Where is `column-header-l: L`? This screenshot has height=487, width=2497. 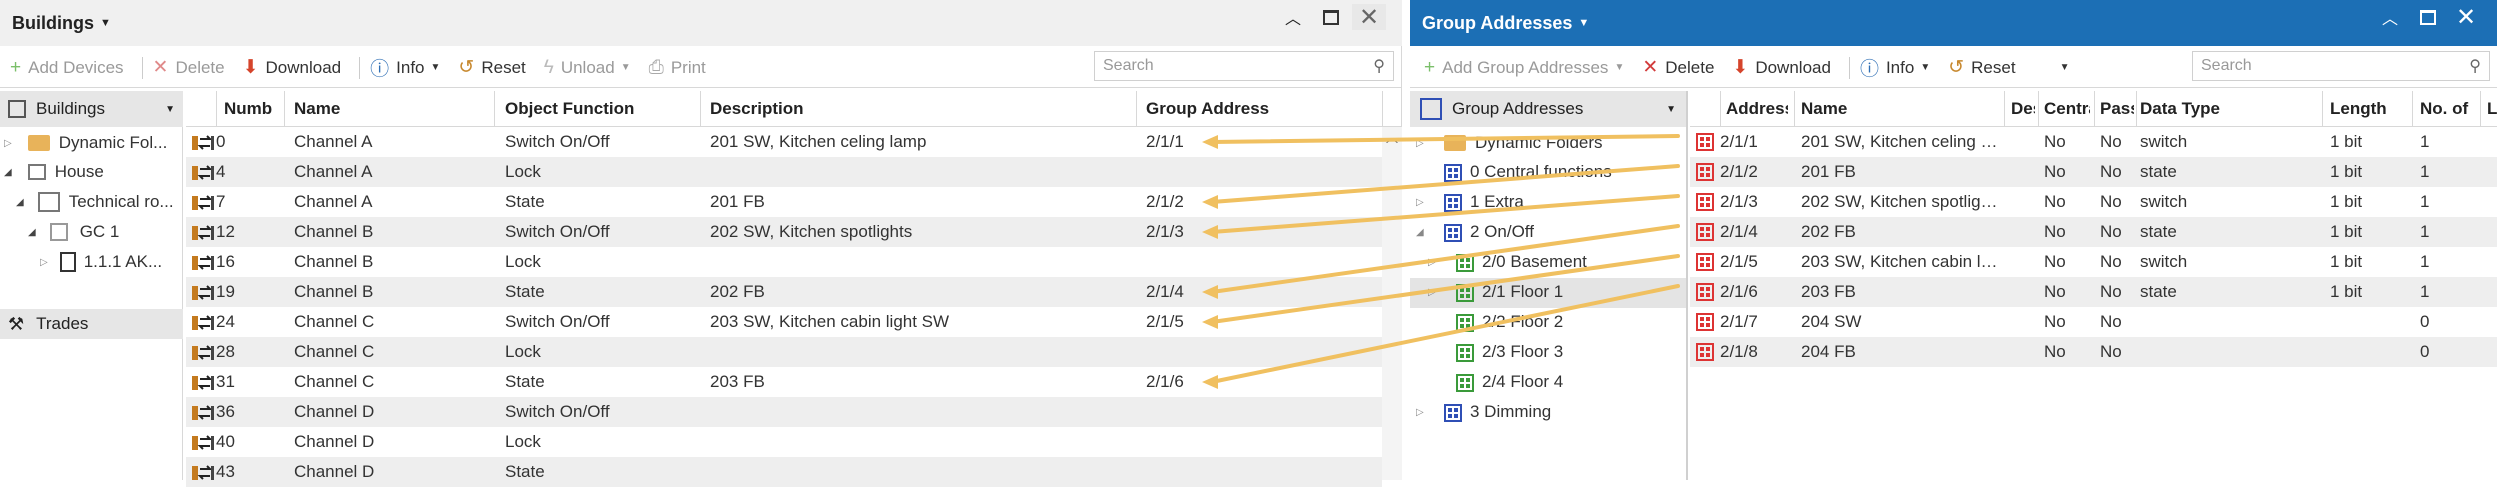 column-header-l: L is located at coordinates (2492, 109).